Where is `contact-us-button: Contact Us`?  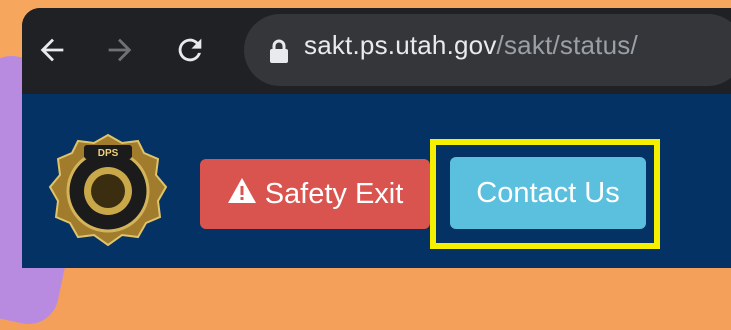 contact-us-button: Contact Us is located at coordinates (548, 193).